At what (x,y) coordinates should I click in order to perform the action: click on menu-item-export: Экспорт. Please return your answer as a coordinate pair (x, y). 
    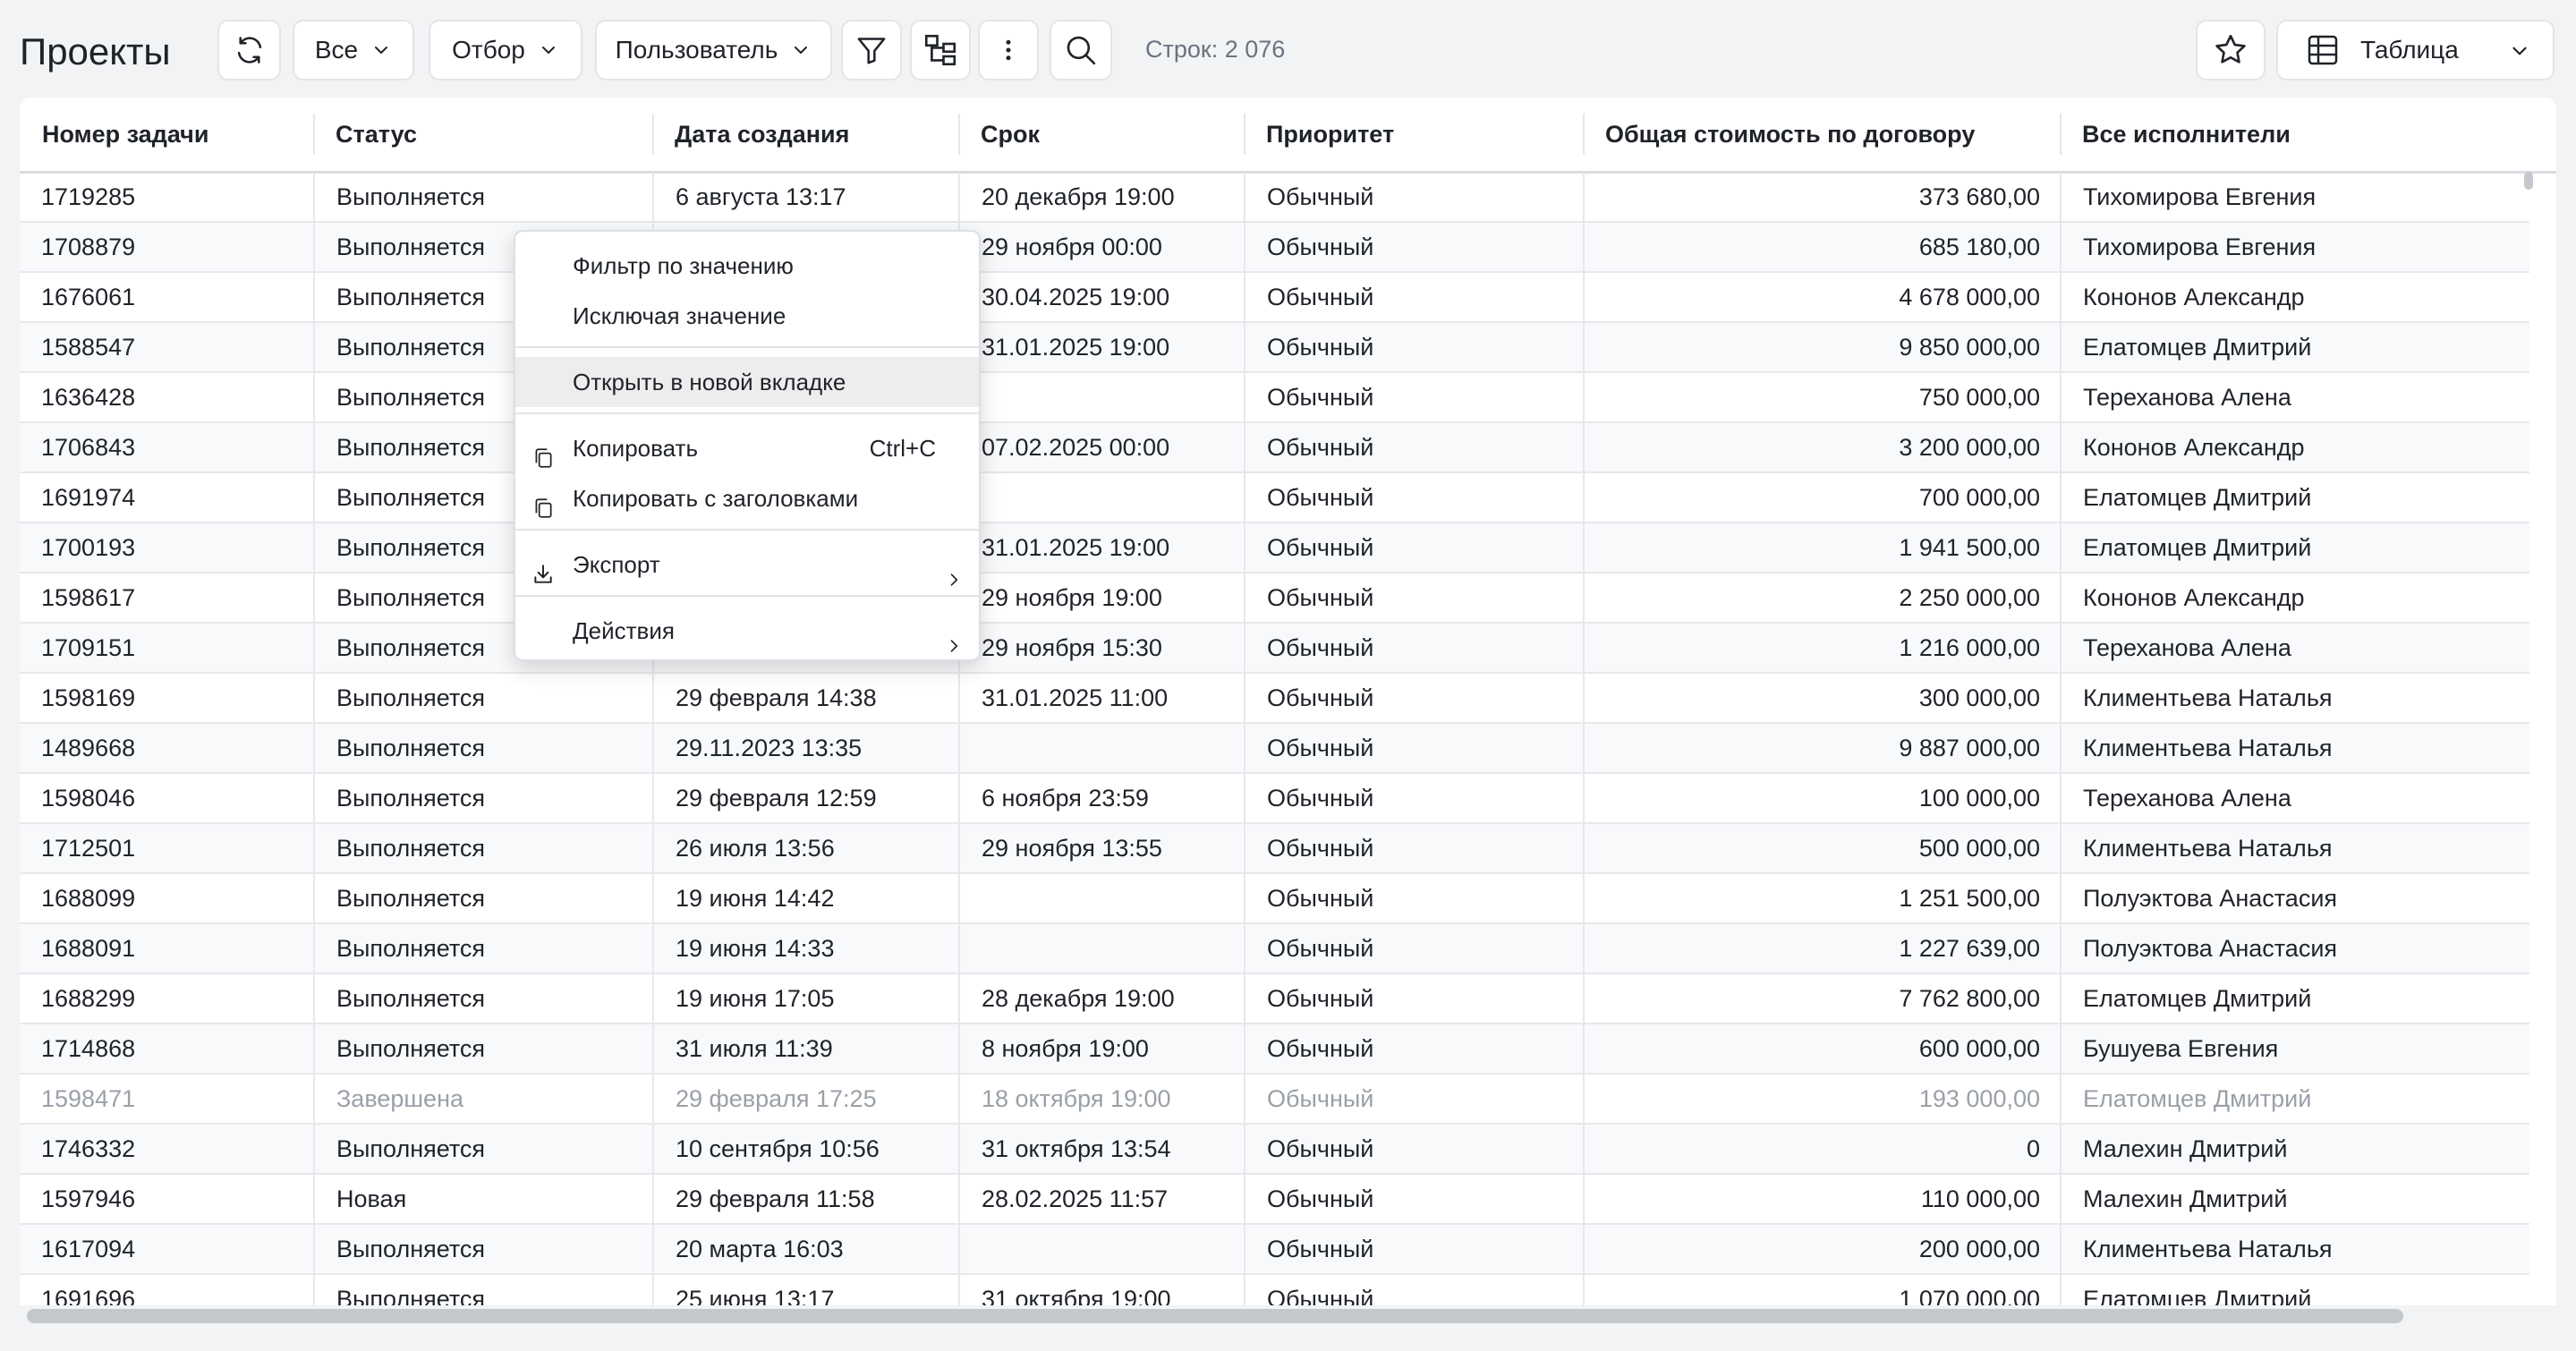
    Looking at the image, I should click on (747, 565).